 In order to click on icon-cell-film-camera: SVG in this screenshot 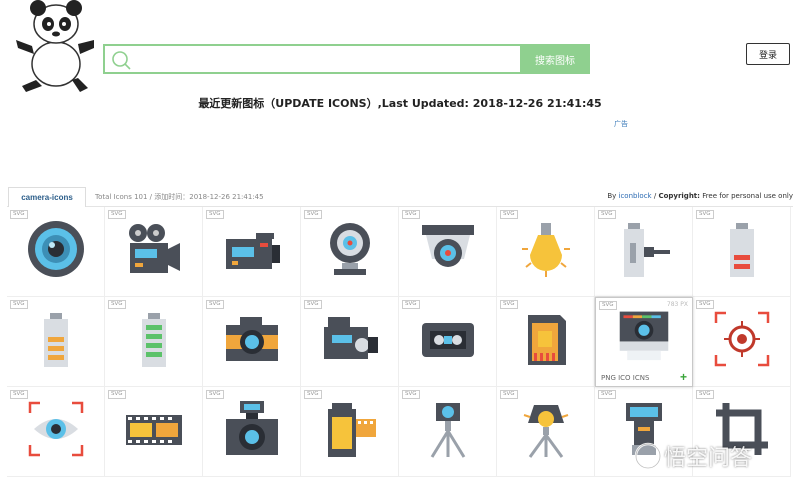, I will do `click(154, 252)`.